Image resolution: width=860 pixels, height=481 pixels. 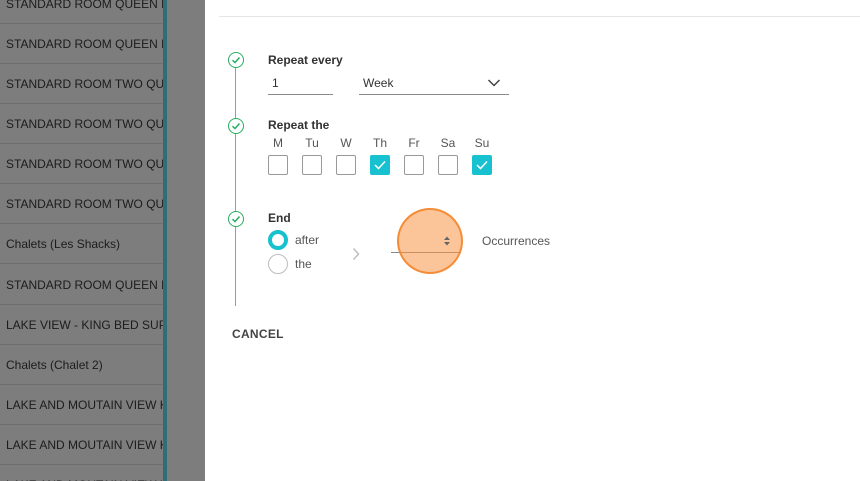 What do you see at coordinates (278, 143) in the screenshot?
I see `day-label: M` at bounding box center [278, 143].